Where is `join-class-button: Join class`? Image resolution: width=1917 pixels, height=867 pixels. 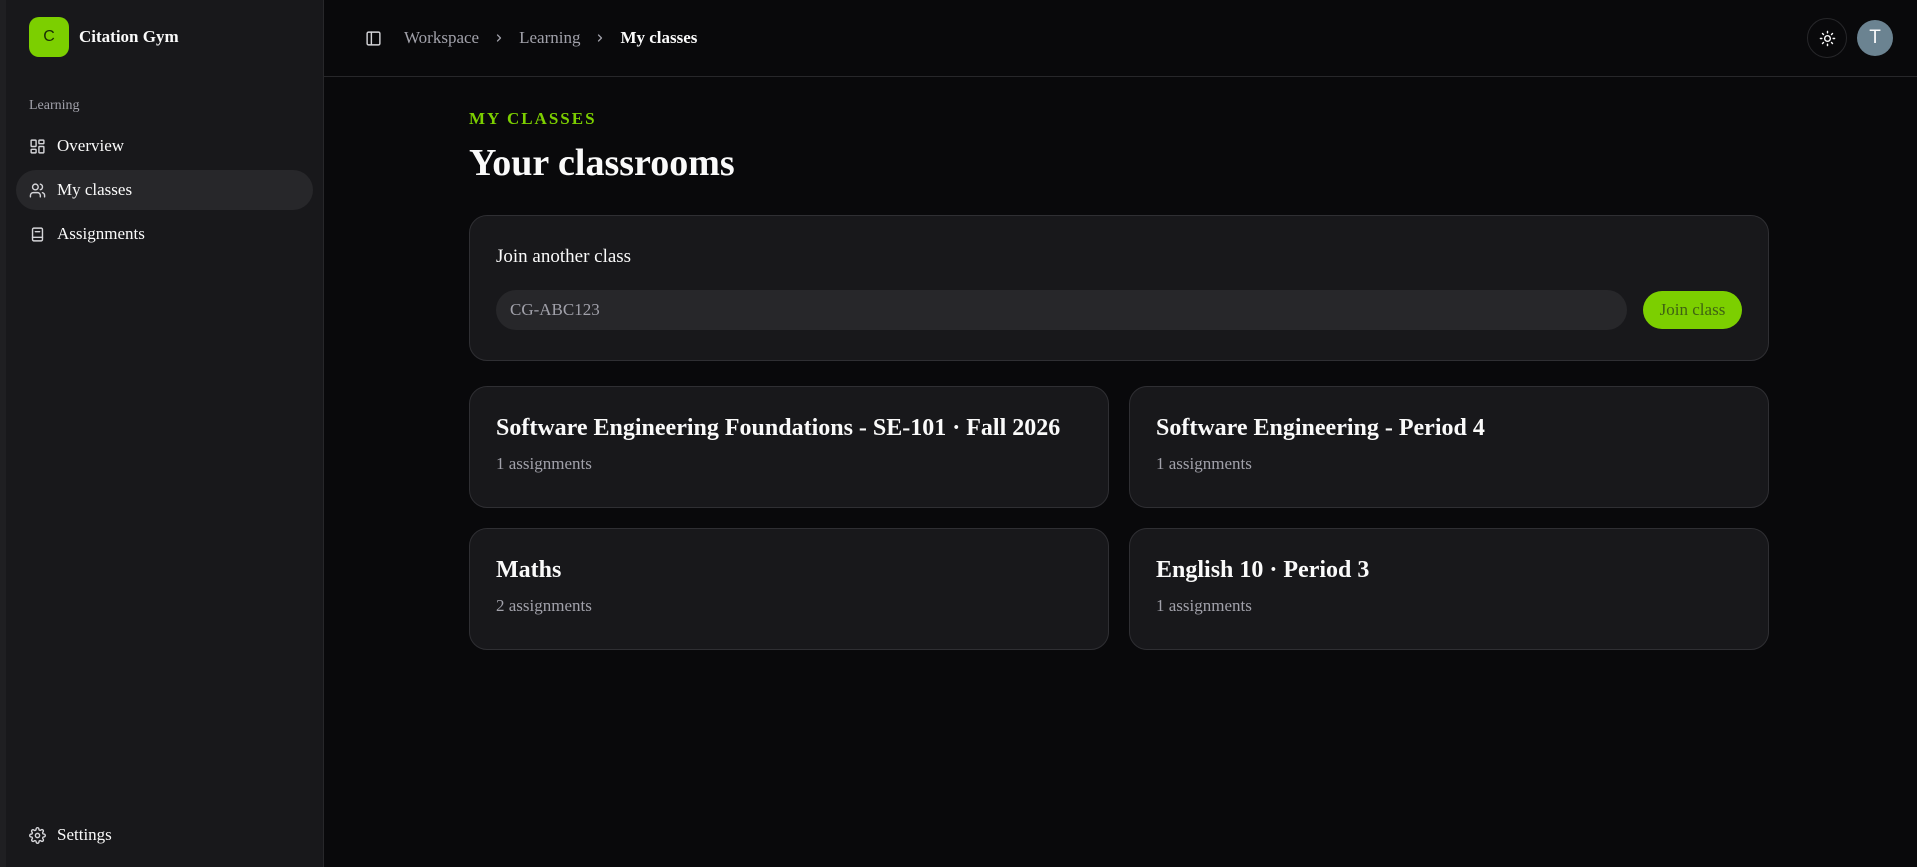
join-class-button: Join class is located at coordinates (1692, 310).